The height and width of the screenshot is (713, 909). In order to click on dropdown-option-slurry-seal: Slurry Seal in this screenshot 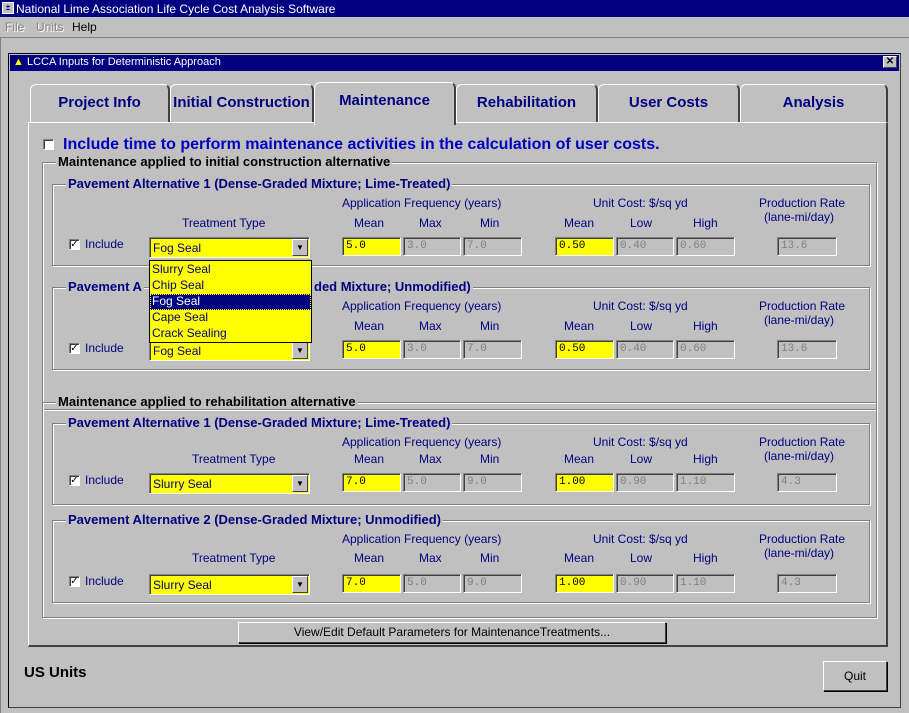, I will do `click(230, 270)`.